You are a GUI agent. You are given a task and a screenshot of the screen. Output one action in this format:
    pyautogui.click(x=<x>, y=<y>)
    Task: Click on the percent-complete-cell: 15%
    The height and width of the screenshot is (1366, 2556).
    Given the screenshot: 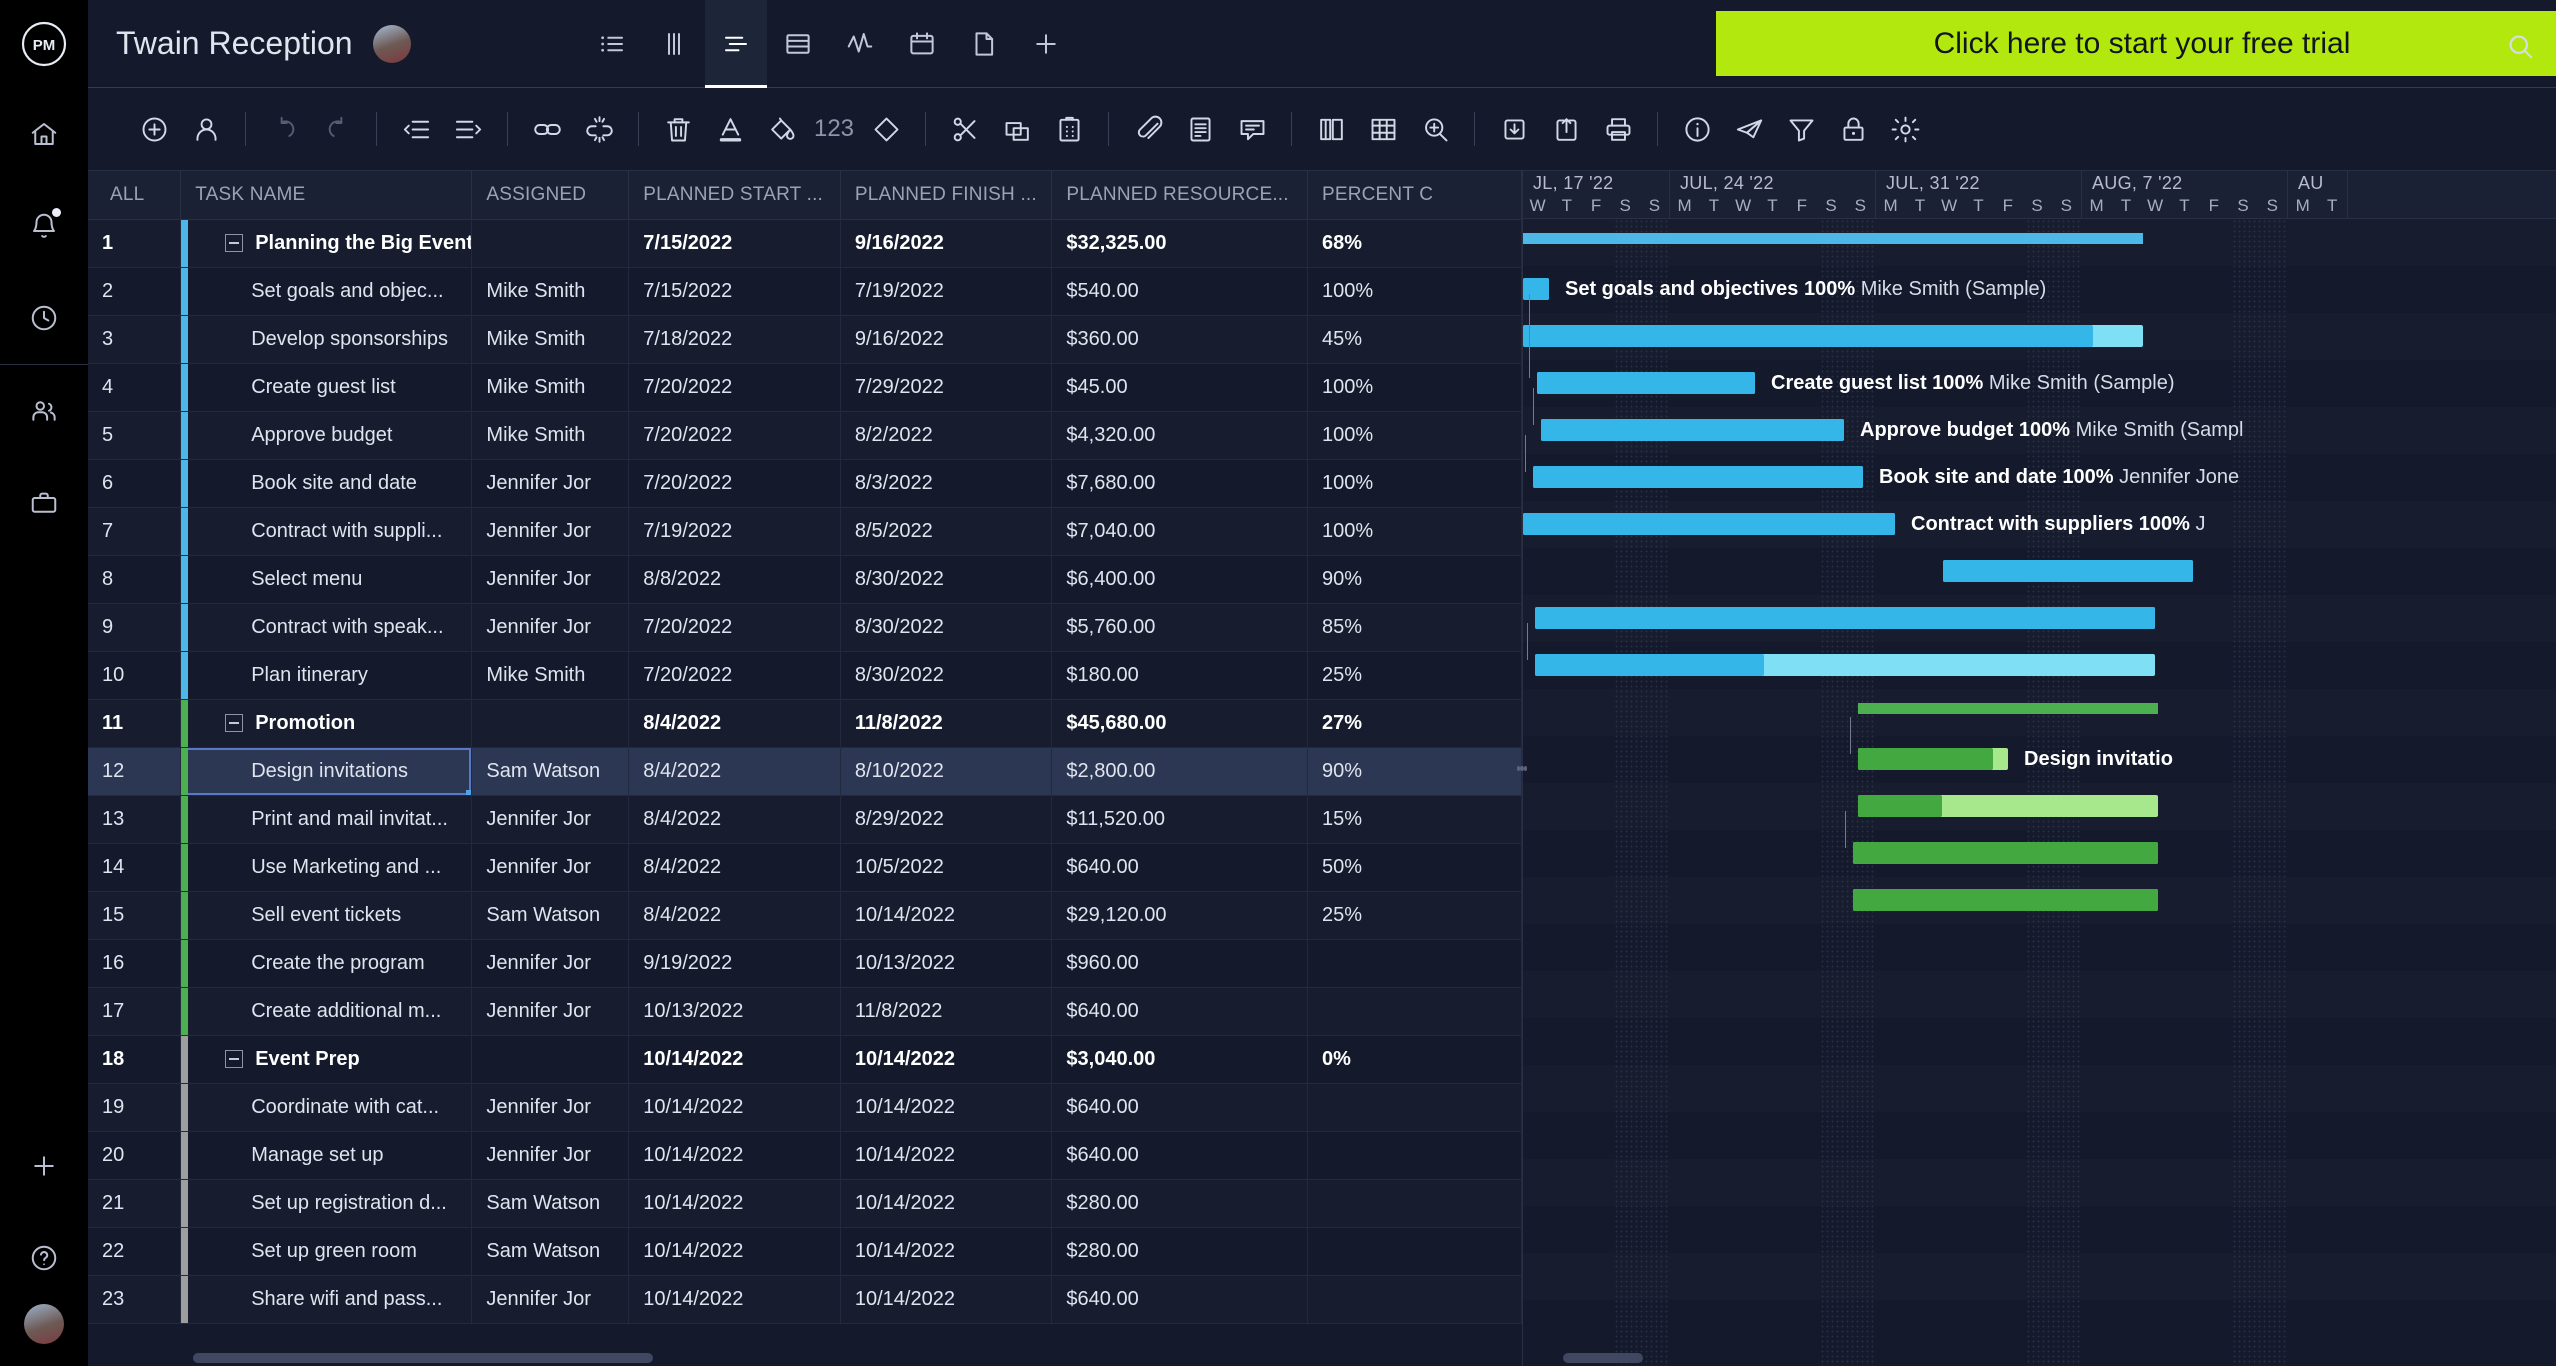 What is the action you would take?
    pyautogui.click(x=1415, y=819)
    